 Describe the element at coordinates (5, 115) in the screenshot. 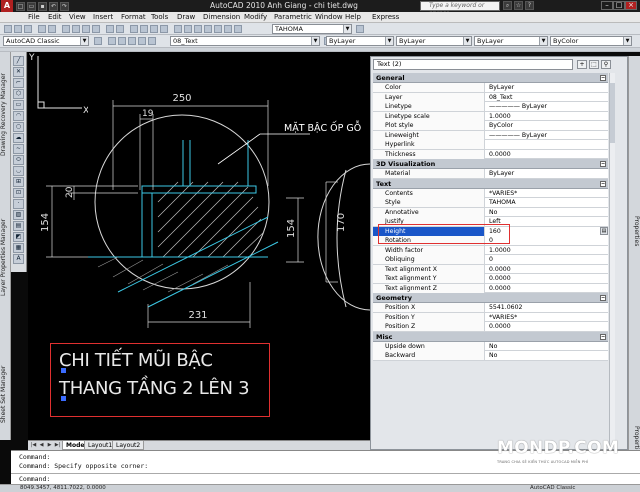

I see `tab-drawing-recovery: Drawing Recovery Manager` at that location.